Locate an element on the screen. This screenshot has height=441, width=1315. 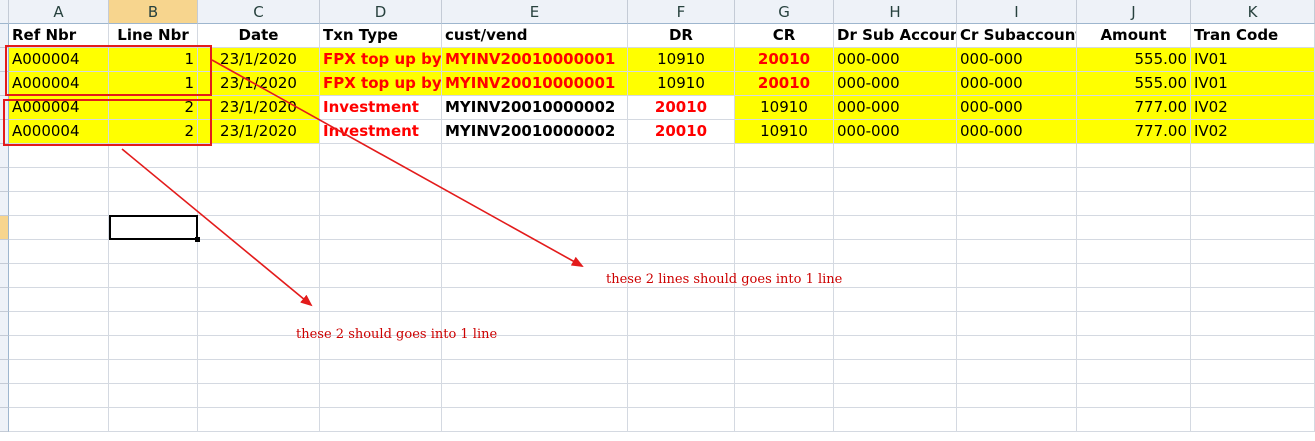
annotation-note-1: these 2 lines should goes into 1 line is located at coordinates (724, 279).